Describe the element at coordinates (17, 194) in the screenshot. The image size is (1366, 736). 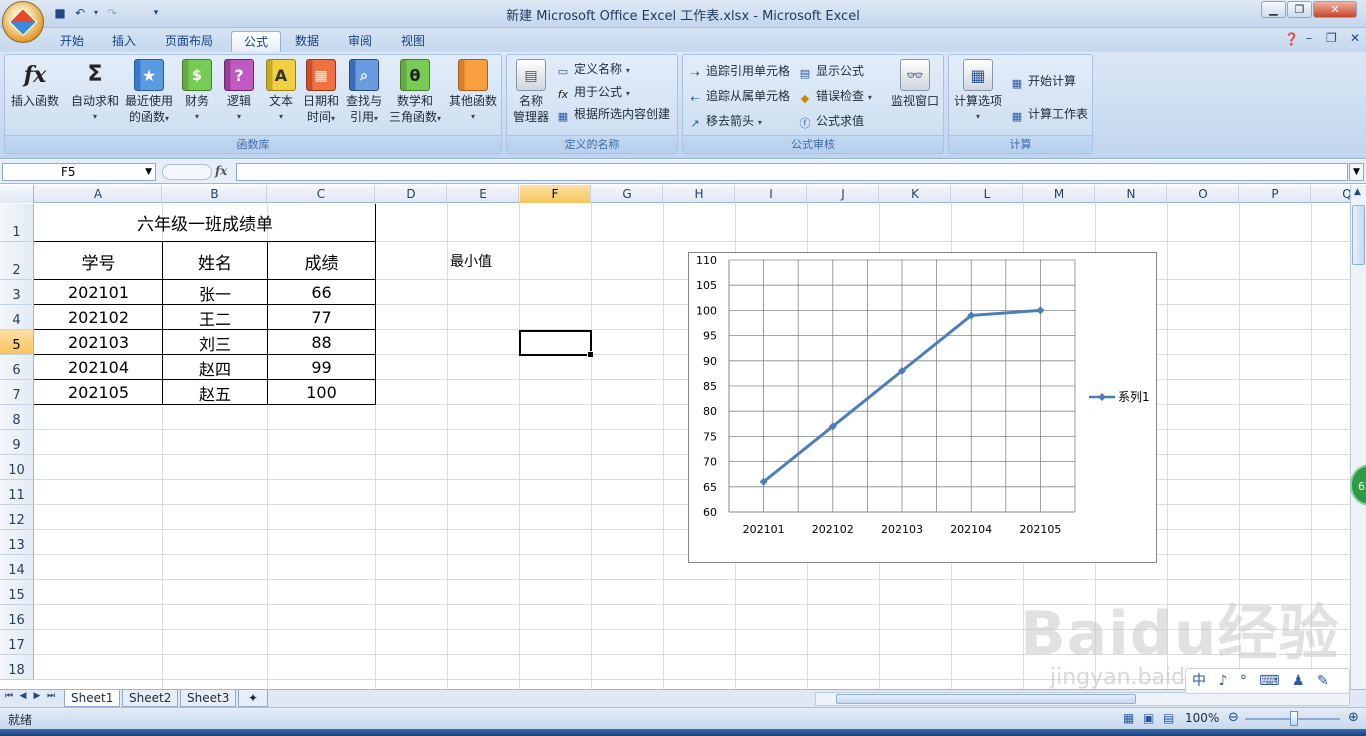
I see `select-all-corner` at that location.